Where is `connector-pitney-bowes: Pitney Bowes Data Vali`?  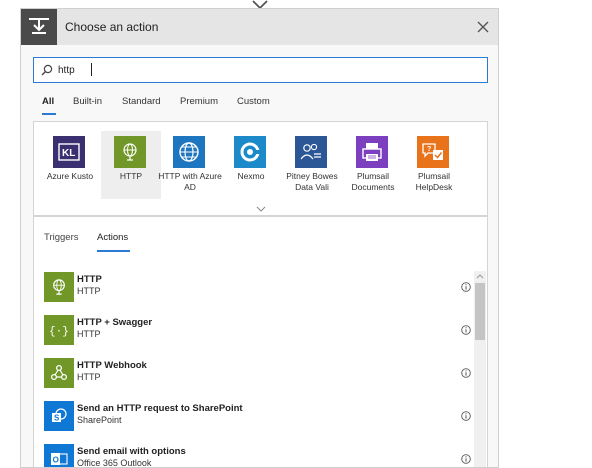
connector-pitney-bowes: Pitney Bowes Data Vali is located at coordinates (312, 165).